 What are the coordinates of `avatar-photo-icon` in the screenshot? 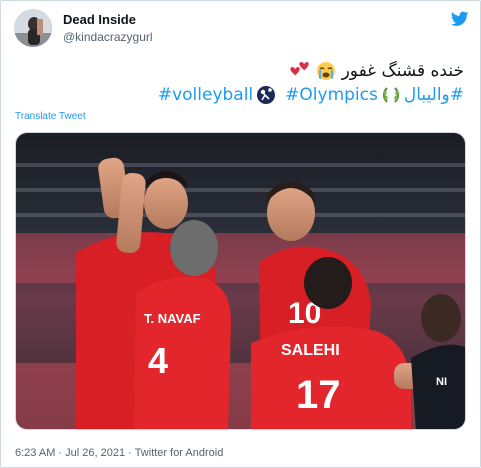 It's located at (33, 28).